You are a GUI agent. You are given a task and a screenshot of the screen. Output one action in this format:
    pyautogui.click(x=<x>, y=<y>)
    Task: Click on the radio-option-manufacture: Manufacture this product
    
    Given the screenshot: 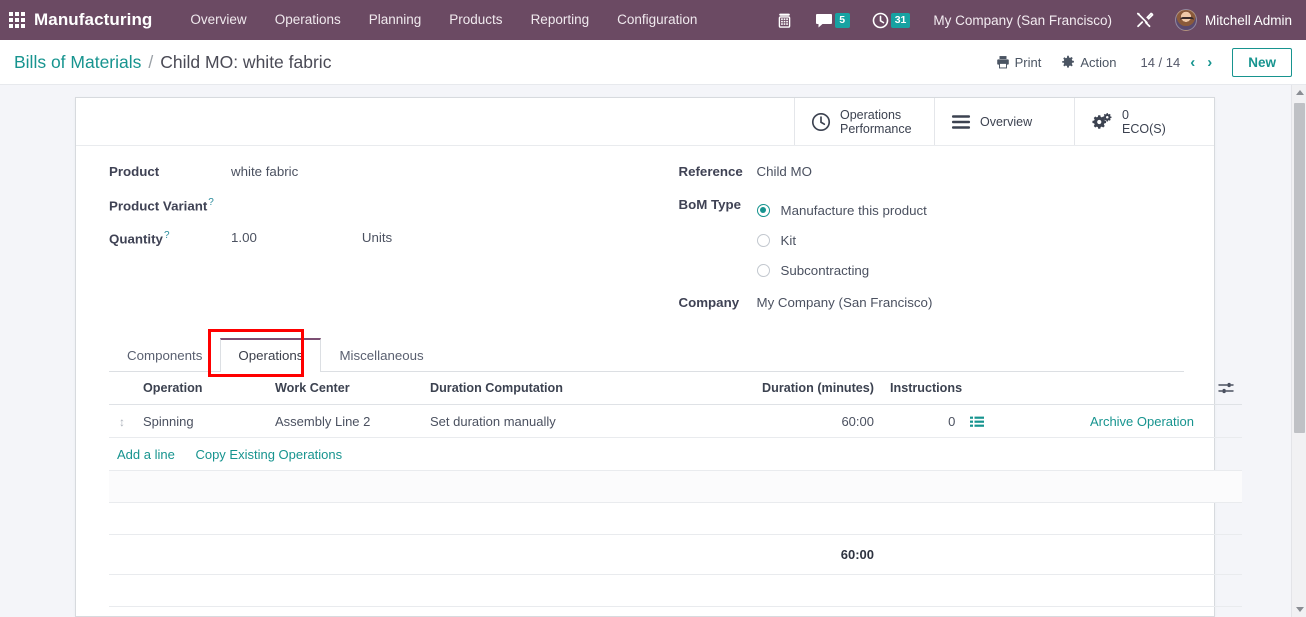 What is the action you would take?
    pyautogui.click(x=841, y=210)
    